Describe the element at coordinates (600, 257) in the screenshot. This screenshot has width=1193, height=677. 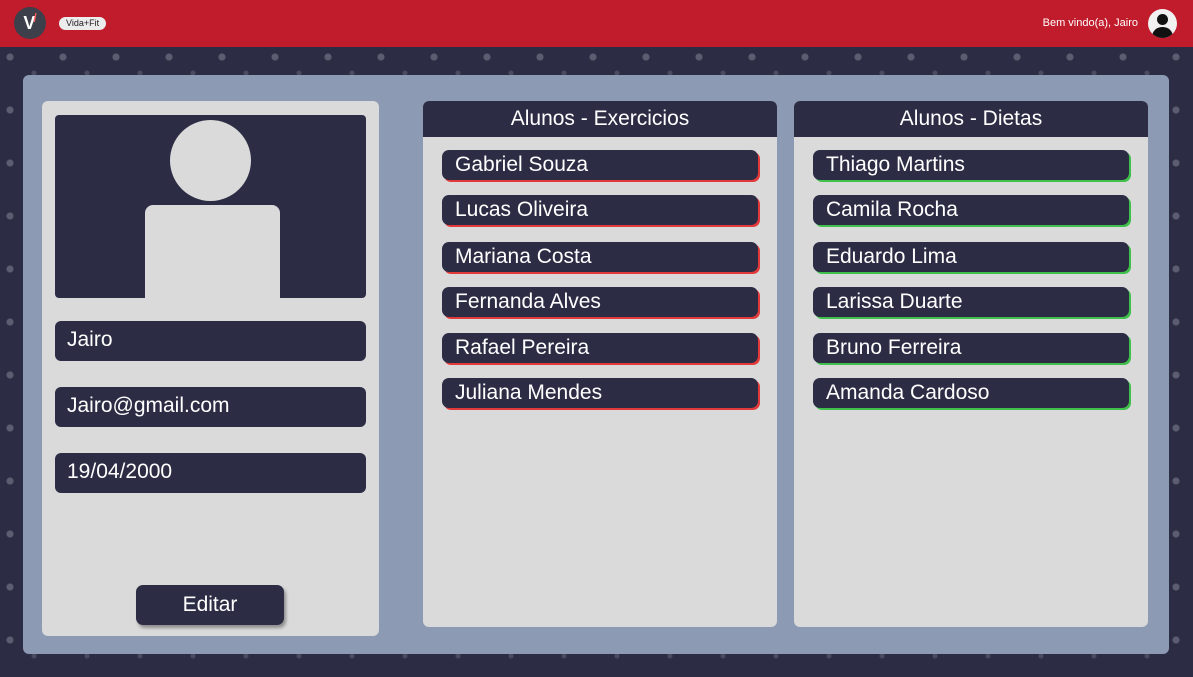
I see `exercise-student-item: Mariana Costa` at that location.